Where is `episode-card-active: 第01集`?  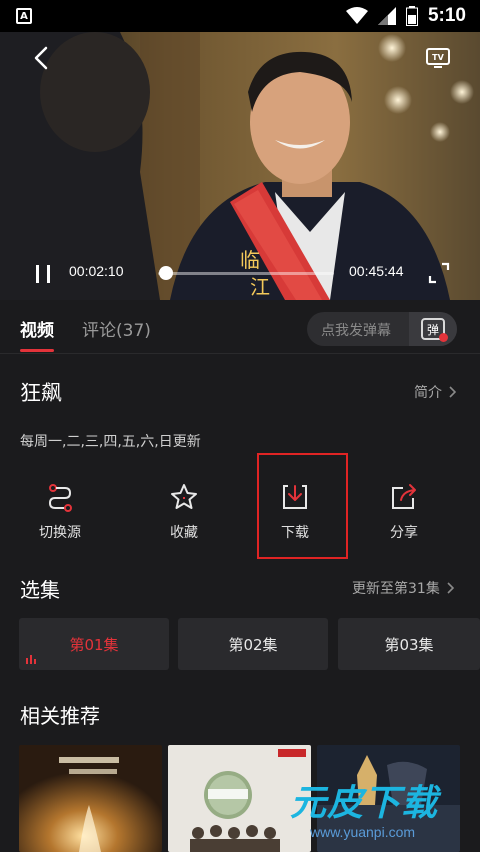
episode-card-active: 第01集 is located at coordinates (94, 644).